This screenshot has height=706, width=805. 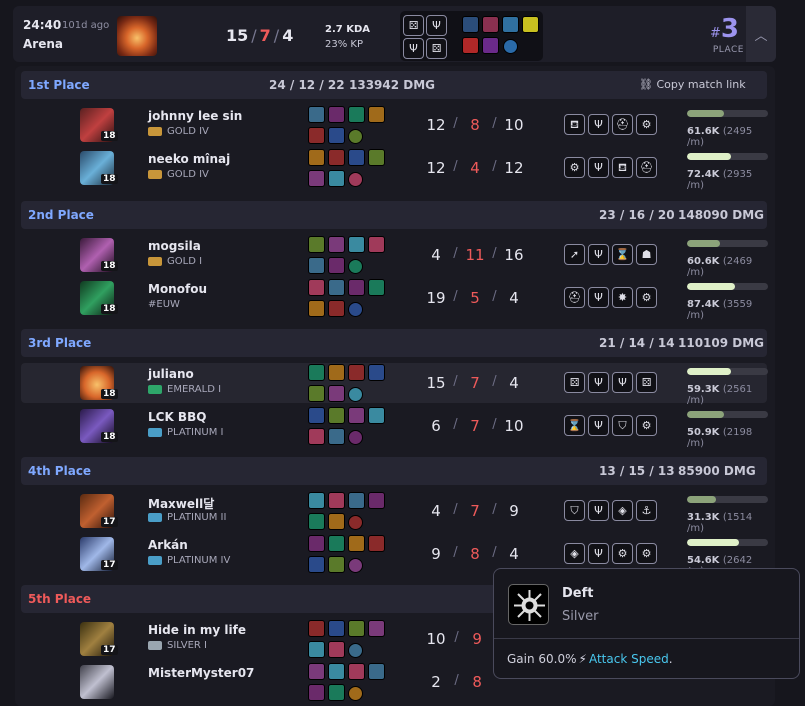 I want to click on player-name: neeko mînaj, so click(x=189, y=159).